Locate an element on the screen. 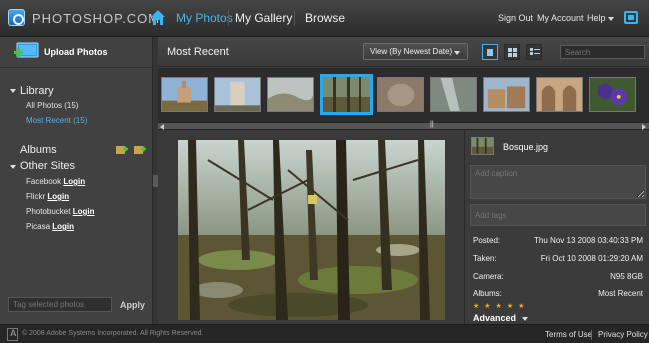  upload-photos-button: Upload Photos is located at coordinates (76, 52).